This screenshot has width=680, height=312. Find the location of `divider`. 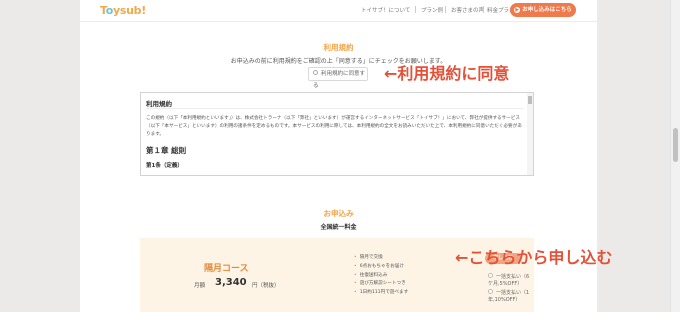

divider is located at coordinates (335, 108).